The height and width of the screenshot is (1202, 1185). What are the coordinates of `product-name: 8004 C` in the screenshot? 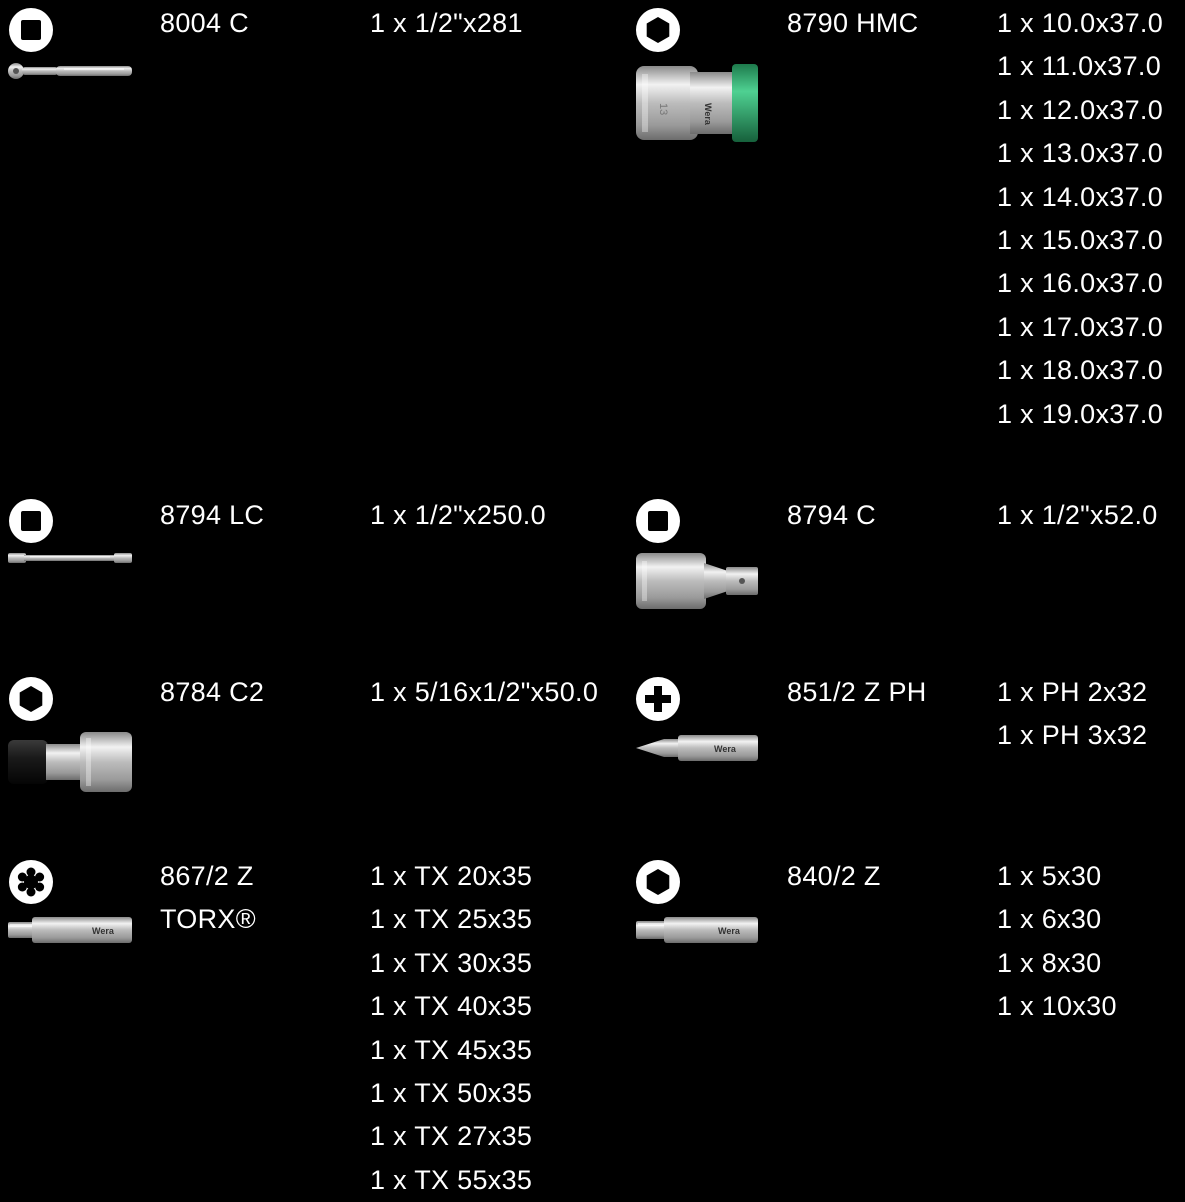 It's located at (204, 23).